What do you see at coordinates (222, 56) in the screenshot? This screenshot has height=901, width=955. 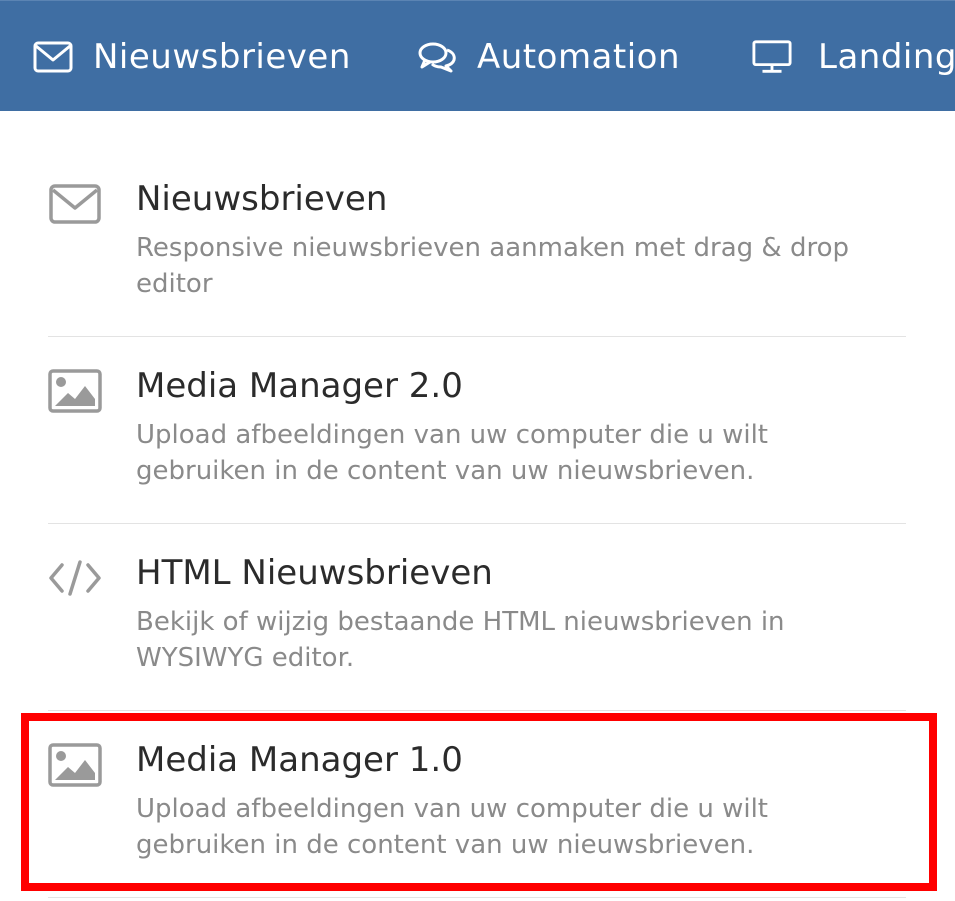 I see `nav-item-label: Nieuwsbrieven` at bounding box center [222, 56].